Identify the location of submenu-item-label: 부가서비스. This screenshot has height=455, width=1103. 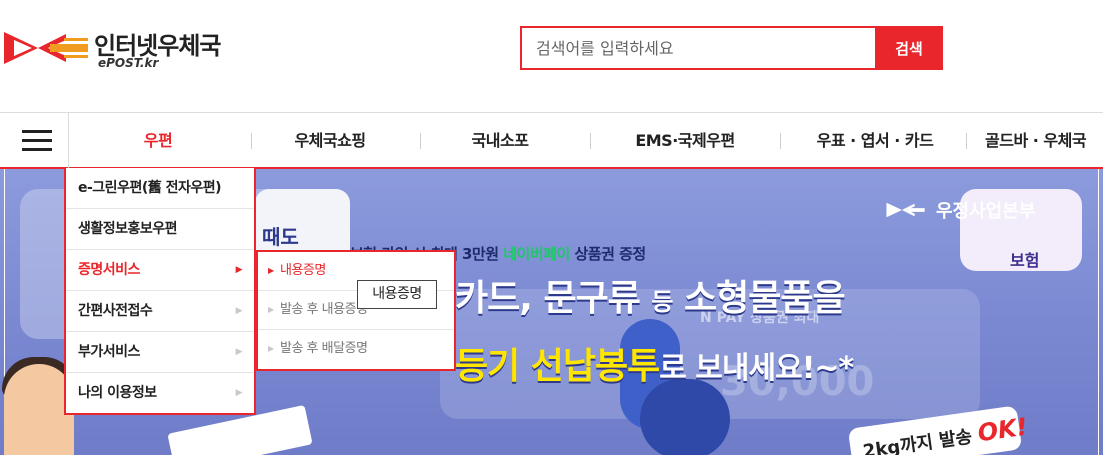
(109, 352).